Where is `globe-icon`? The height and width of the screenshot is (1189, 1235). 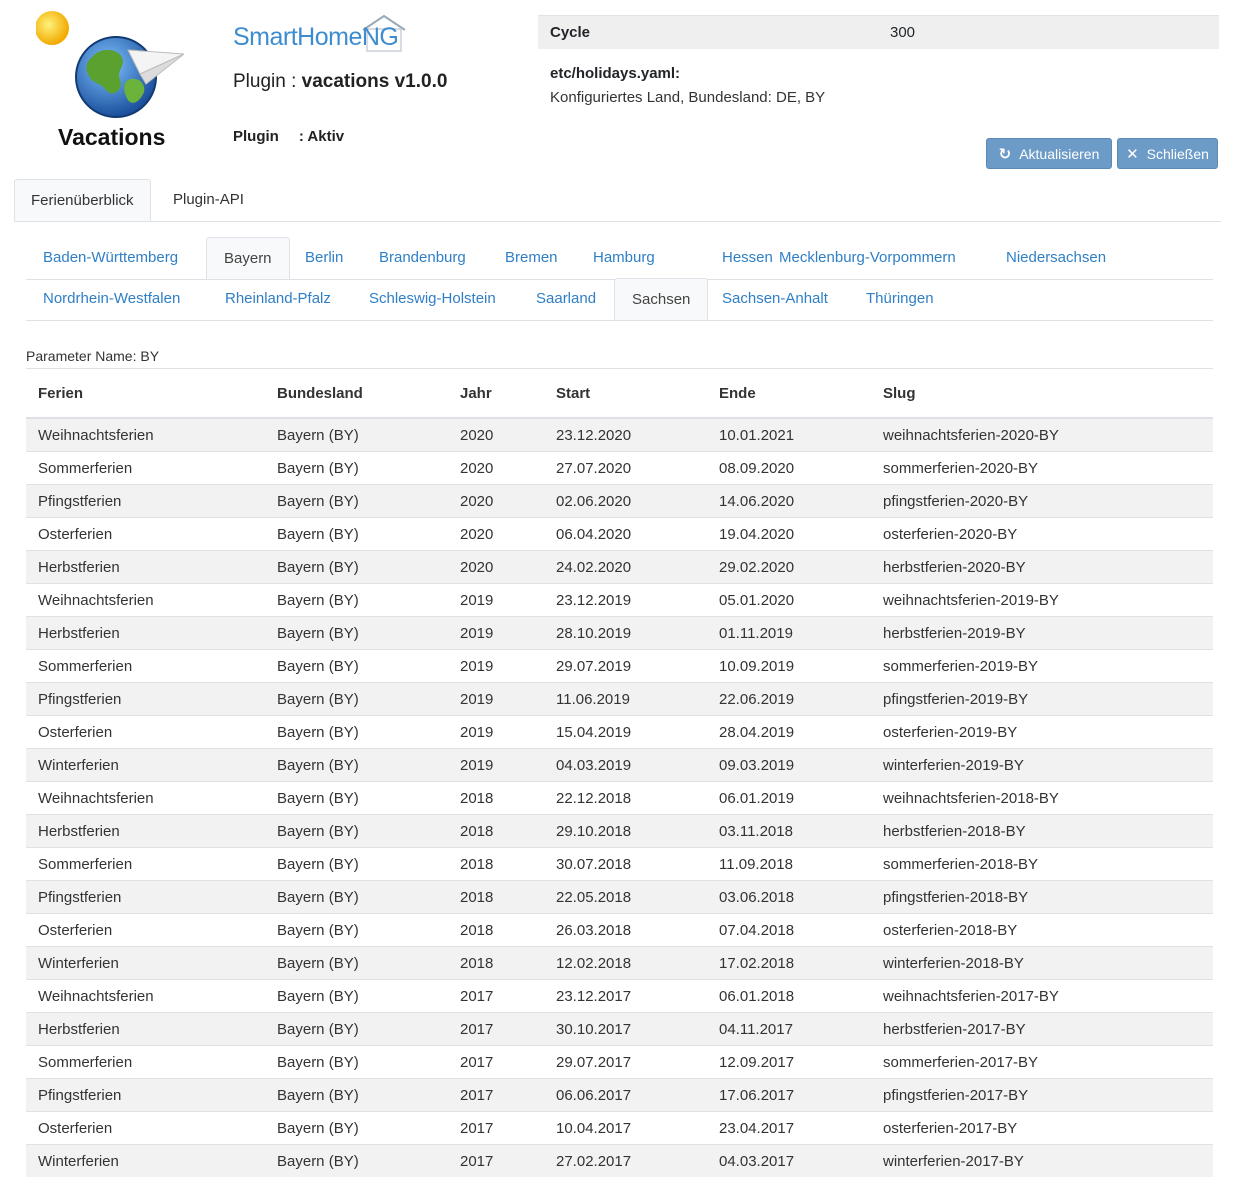 globe-icon is located at coordinates (110, 64).